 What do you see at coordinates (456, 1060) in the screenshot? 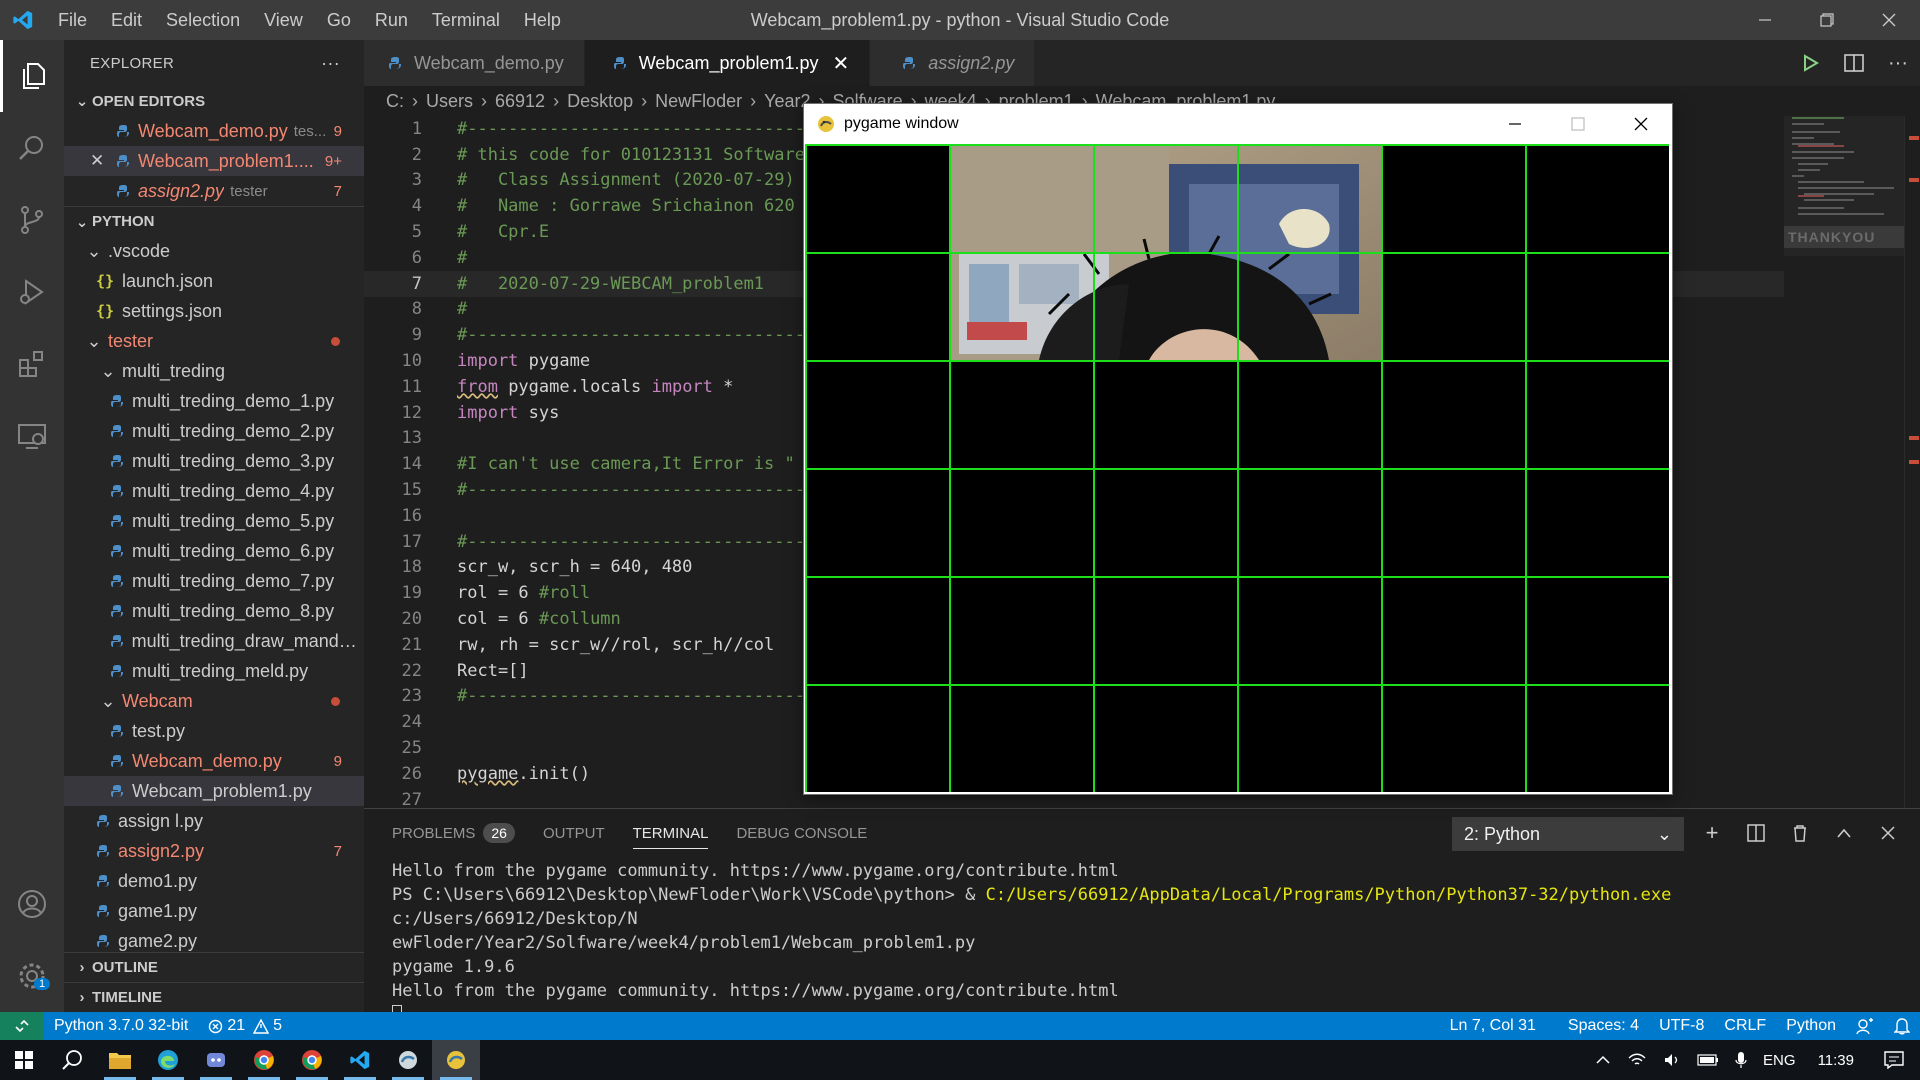
I see `pygame-taskbar-icon` at bounding box center [456, 1060].